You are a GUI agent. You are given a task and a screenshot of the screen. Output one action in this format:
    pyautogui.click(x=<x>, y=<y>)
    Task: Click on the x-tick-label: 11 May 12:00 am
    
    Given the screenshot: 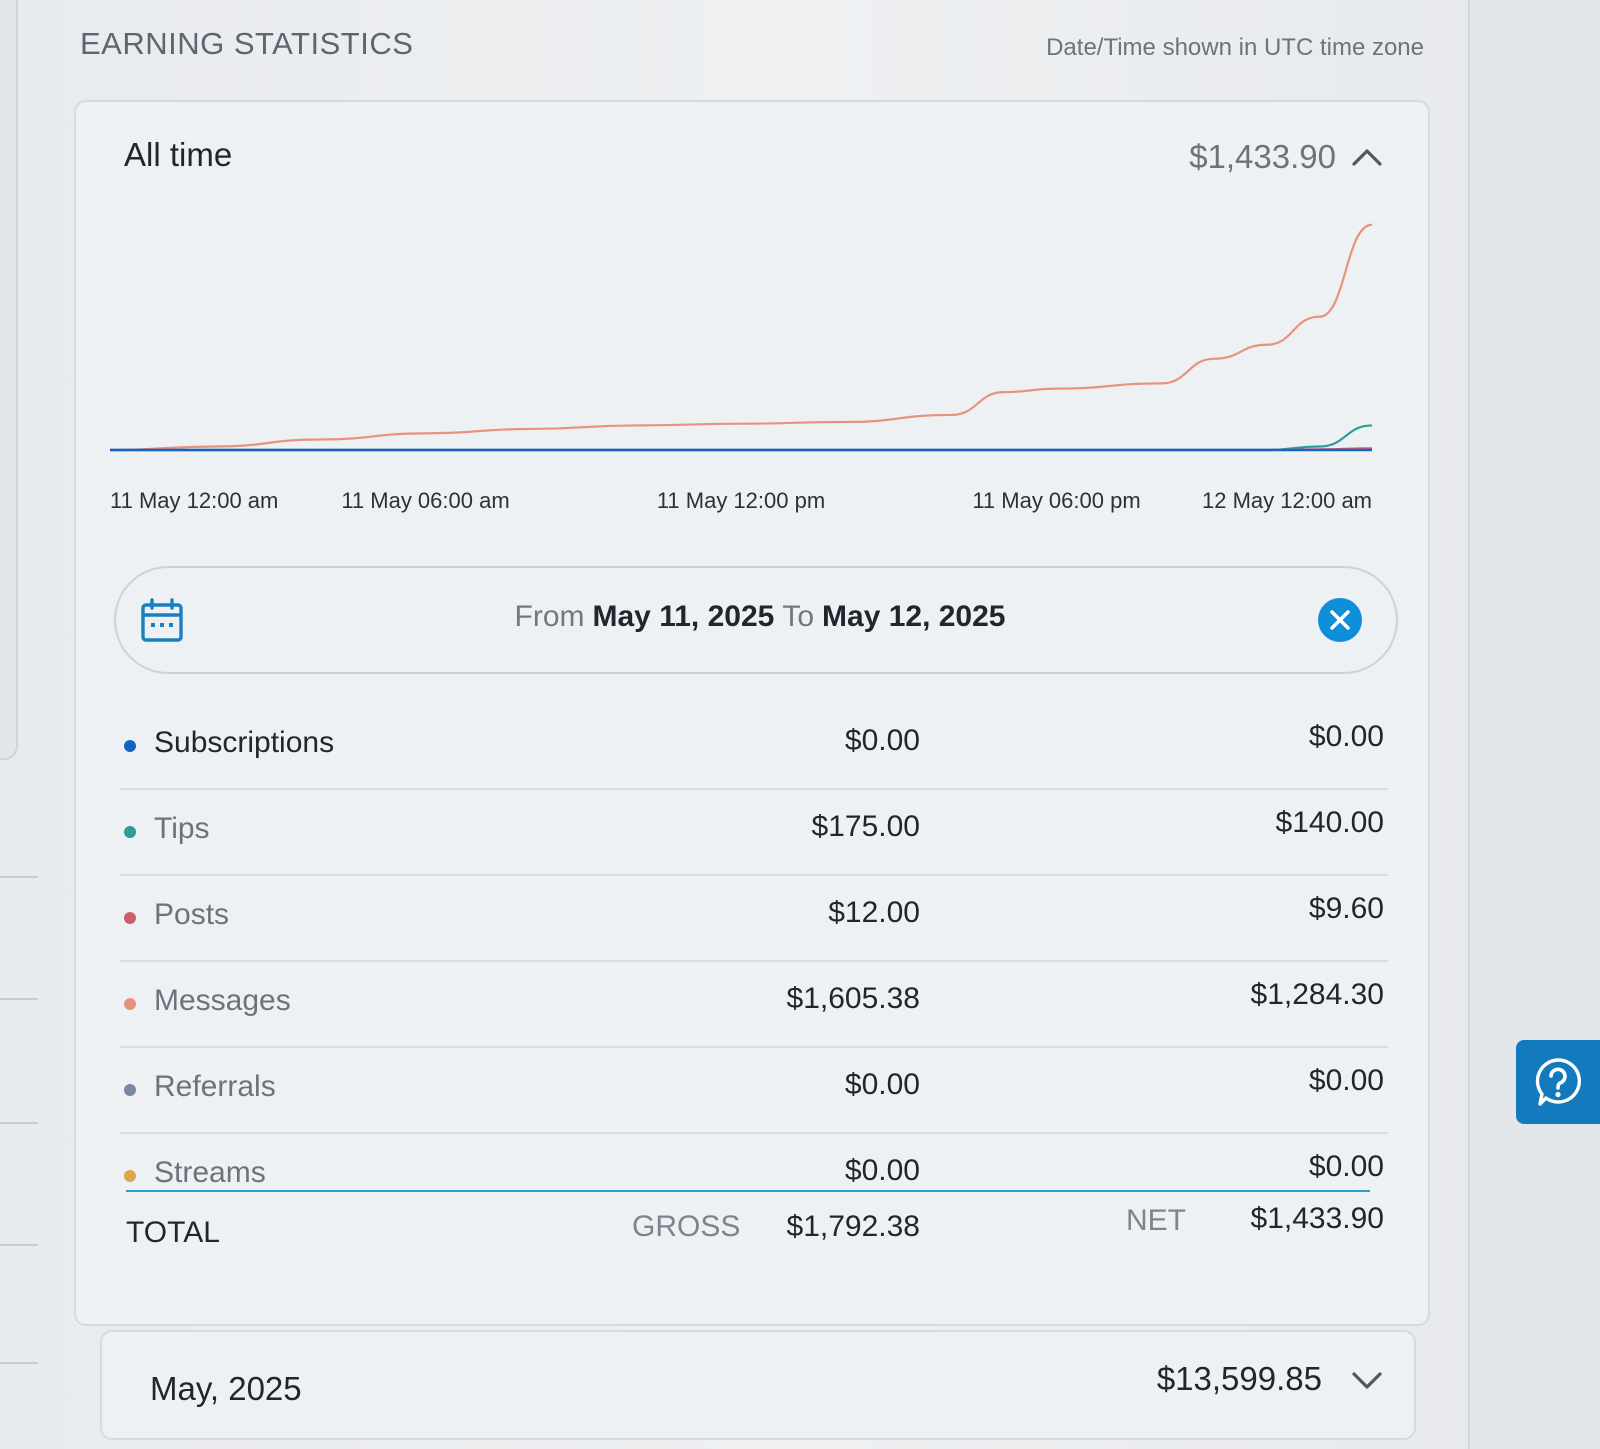 What is the action you would take?
    pyautogui.click(x=194, y=500)
    